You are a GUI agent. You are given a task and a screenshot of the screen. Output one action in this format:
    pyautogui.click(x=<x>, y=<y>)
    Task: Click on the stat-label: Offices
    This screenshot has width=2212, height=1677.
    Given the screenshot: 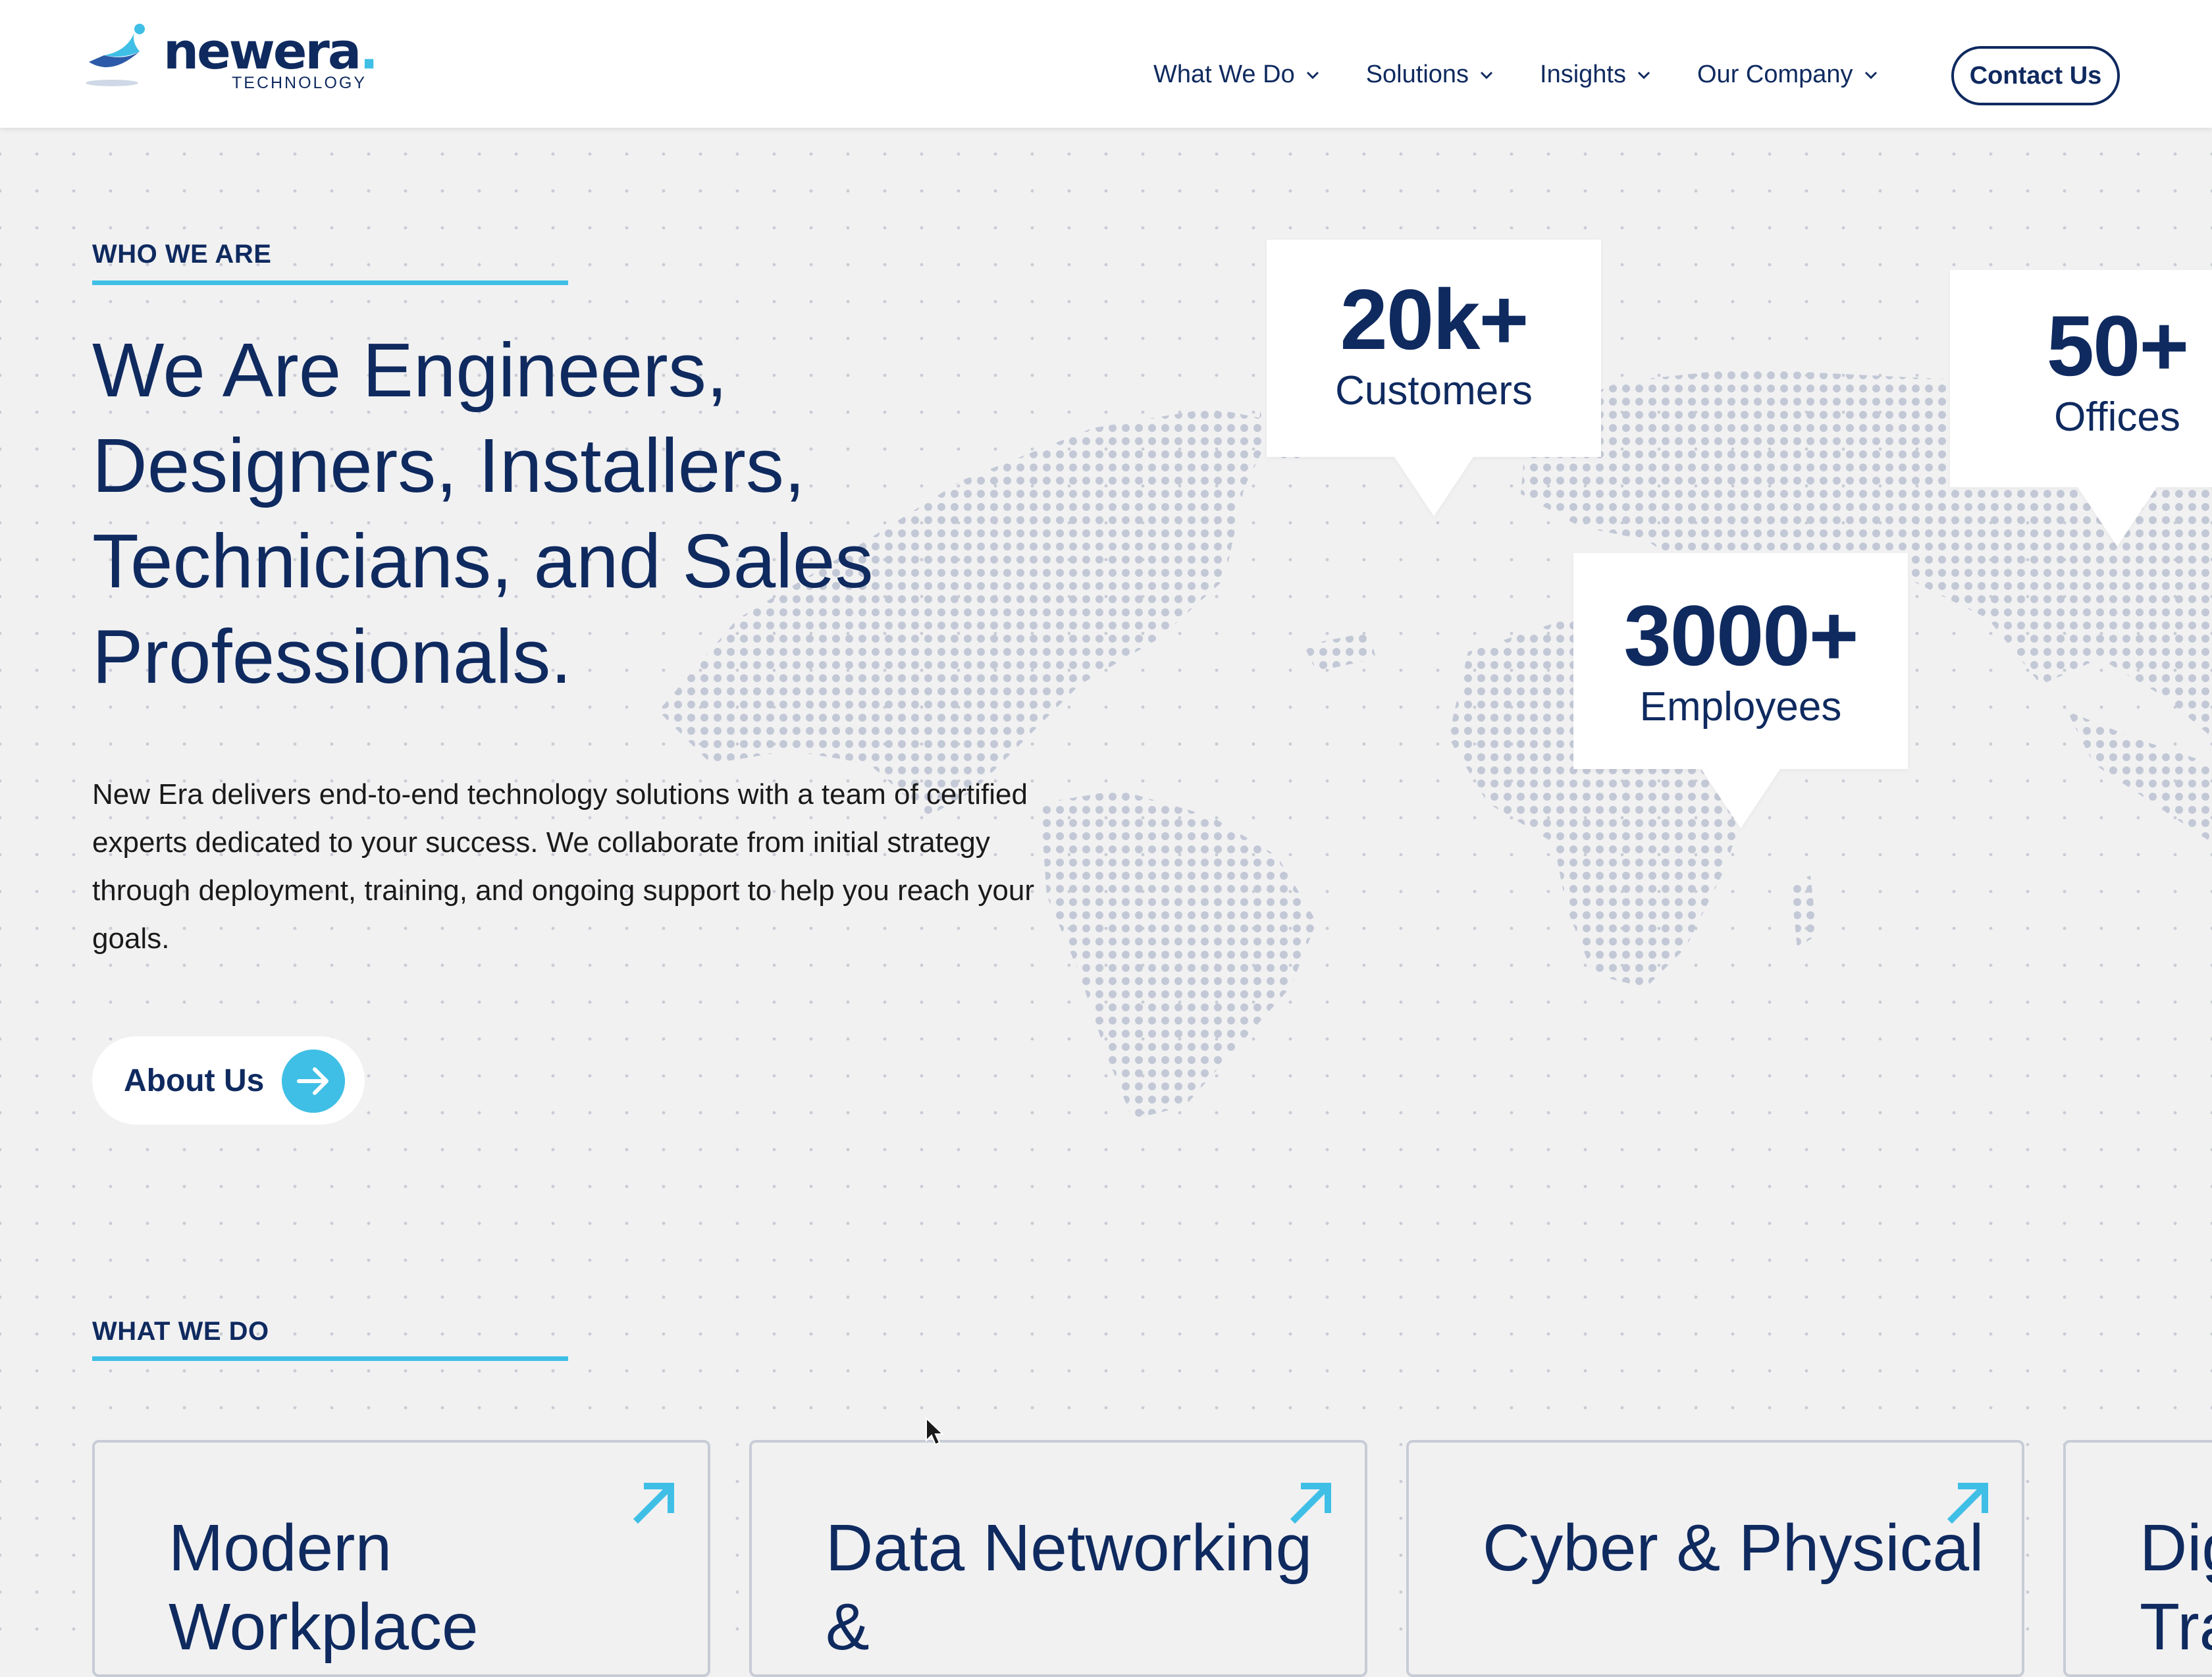 What is the action you would take?
    pyautogui.click(x=2117, y=417)
    